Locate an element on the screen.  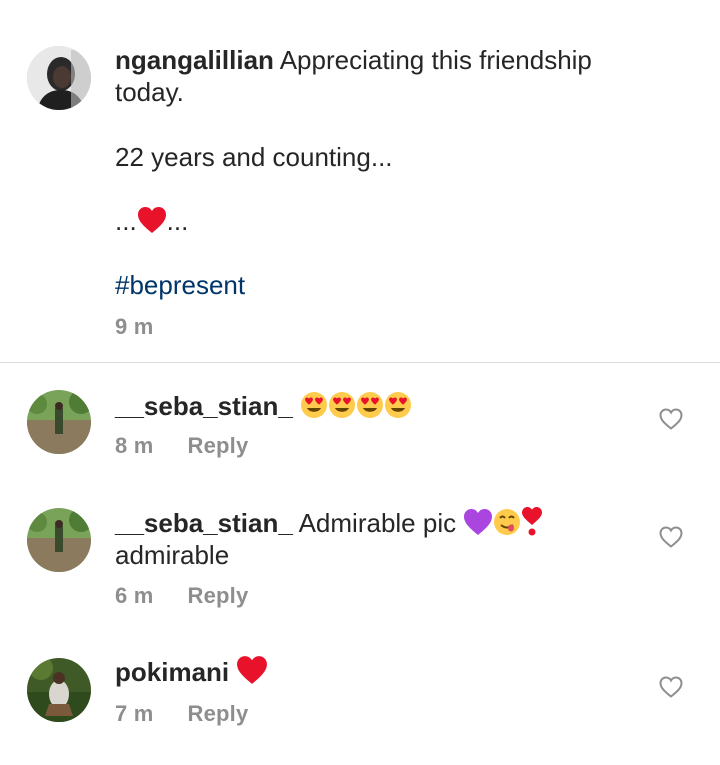
profile-photo-woman is located at coordinates (59, 78).